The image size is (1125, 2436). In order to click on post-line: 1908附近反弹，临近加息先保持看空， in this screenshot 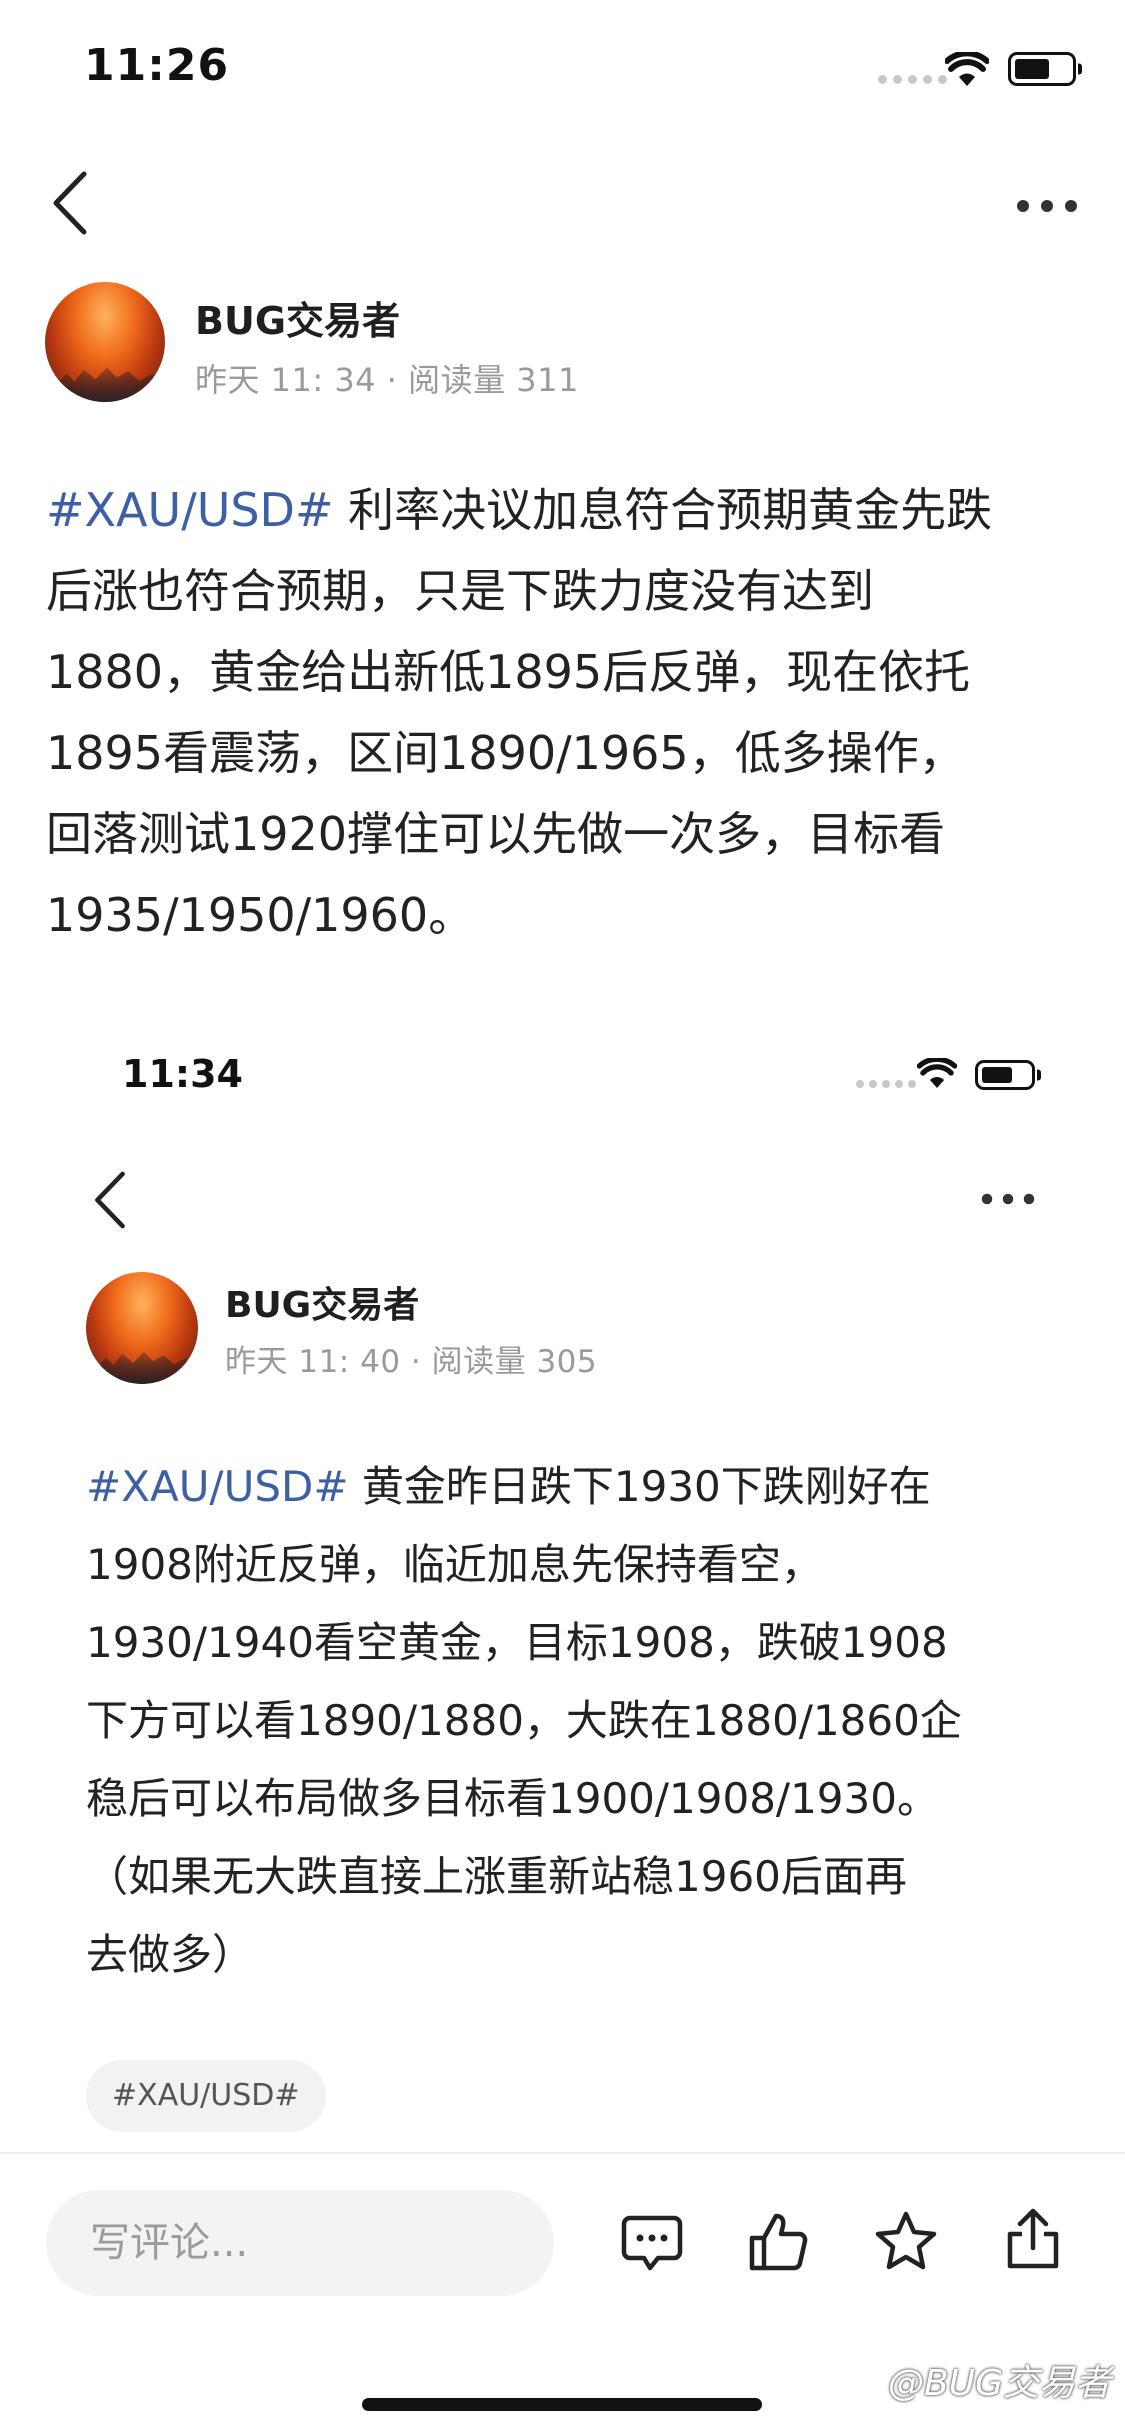, I will do `click(454, 1564)`.